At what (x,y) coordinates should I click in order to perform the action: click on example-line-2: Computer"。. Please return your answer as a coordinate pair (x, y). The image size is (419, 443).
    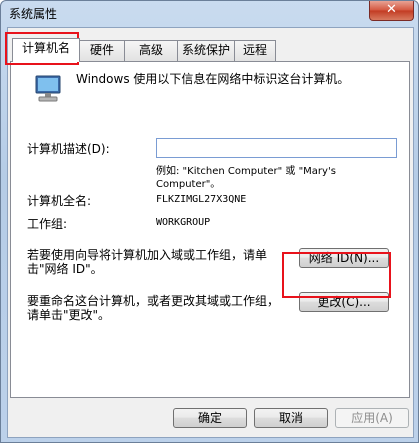
    Looking at the image, I should click on (188, 184).